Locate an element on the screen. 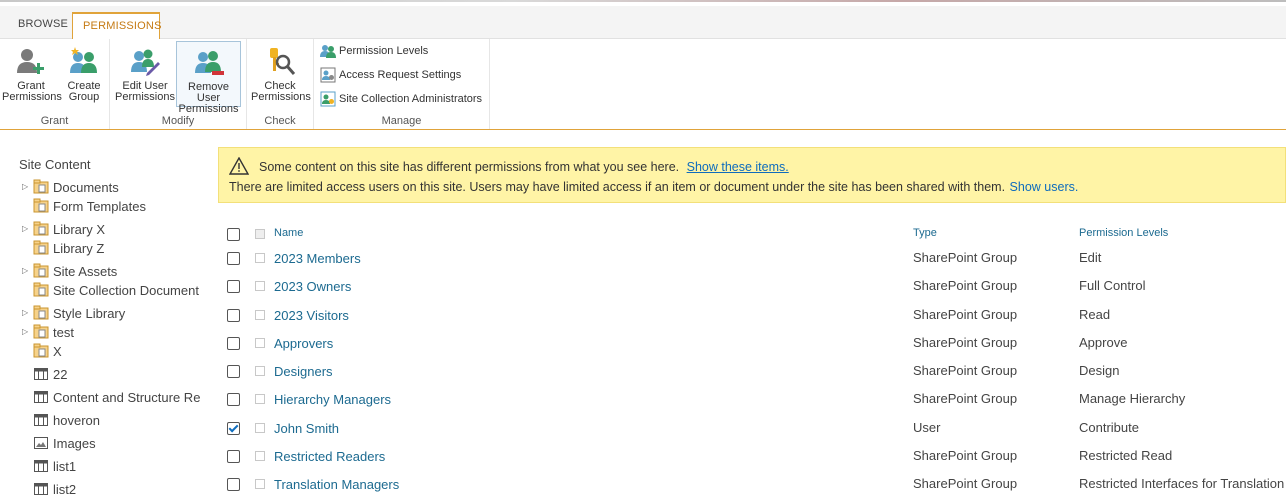 The image size is (1286, 503). row-permission-level: Manage Hierarchy is located at coordinates (1132, 398).